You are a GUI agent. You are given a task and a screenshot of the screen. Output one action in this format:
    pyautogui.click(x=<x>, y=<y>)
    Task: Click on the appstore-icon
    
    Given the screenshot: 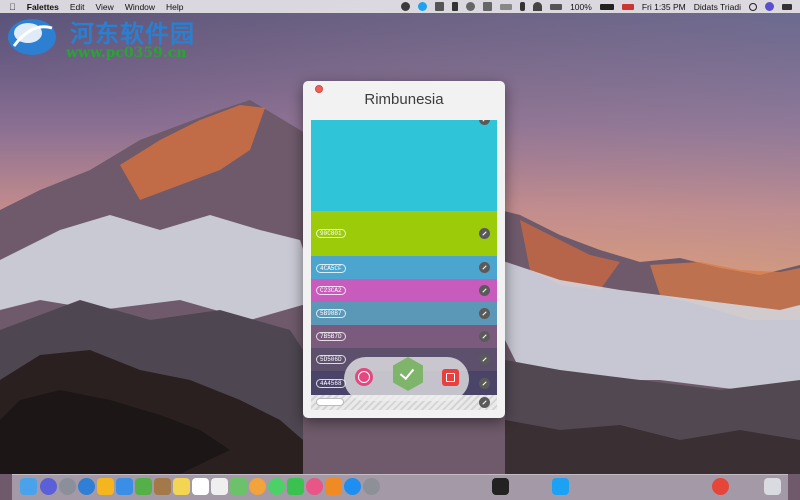 What is the action you would take?
    pyautogui.click(x=352, y=486)
    